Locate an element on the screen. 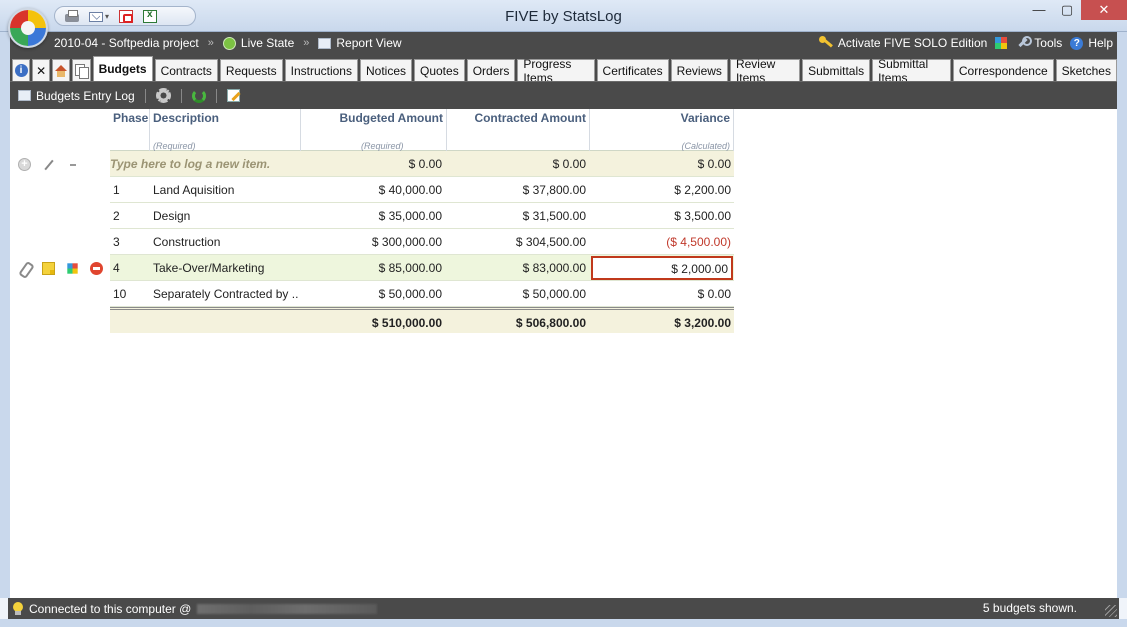  cell-budgeted: $ 85,000.00 is located at coordinates (372, 268).